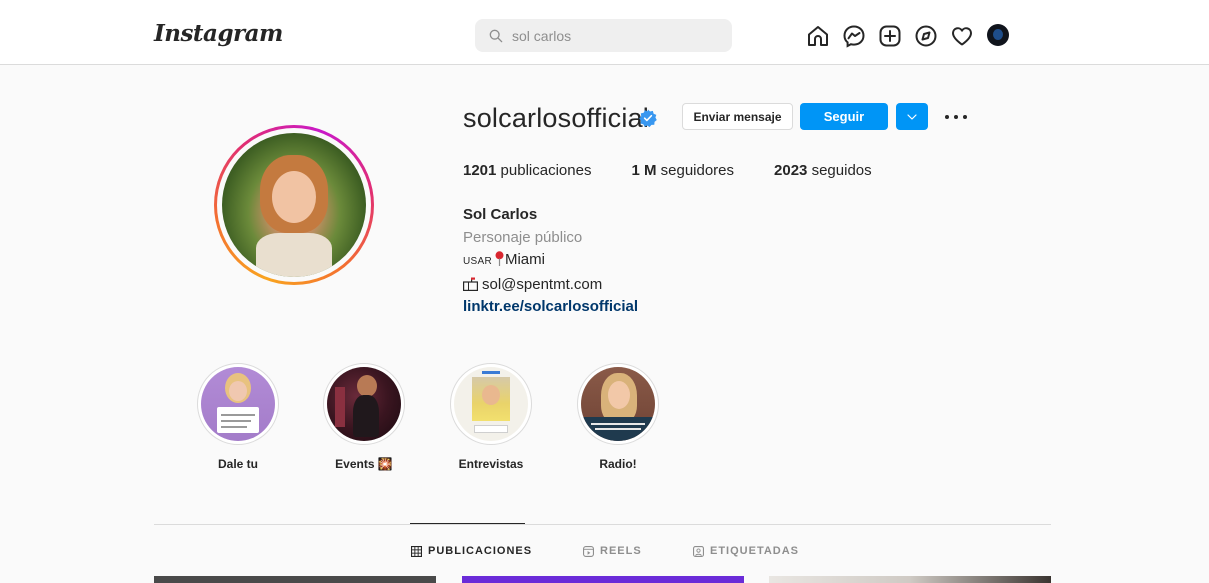 The image size is (1209, 583). I want to click on highlight-item: Radio!, so click(618, 417).